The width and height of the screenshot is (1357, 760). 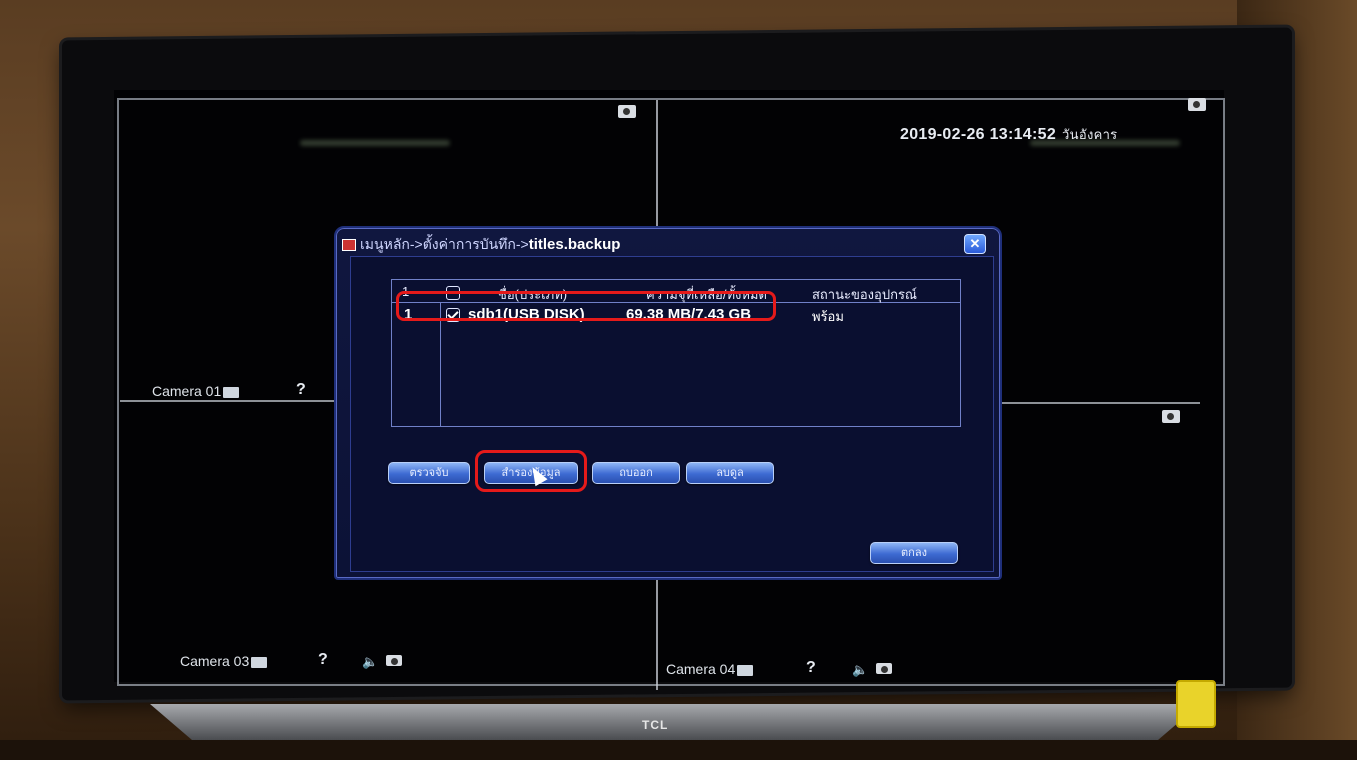 What do you see at coordinates (975, 244) in the screenshot?
I see `close-button: ✕` at bounding box center [975, 244].